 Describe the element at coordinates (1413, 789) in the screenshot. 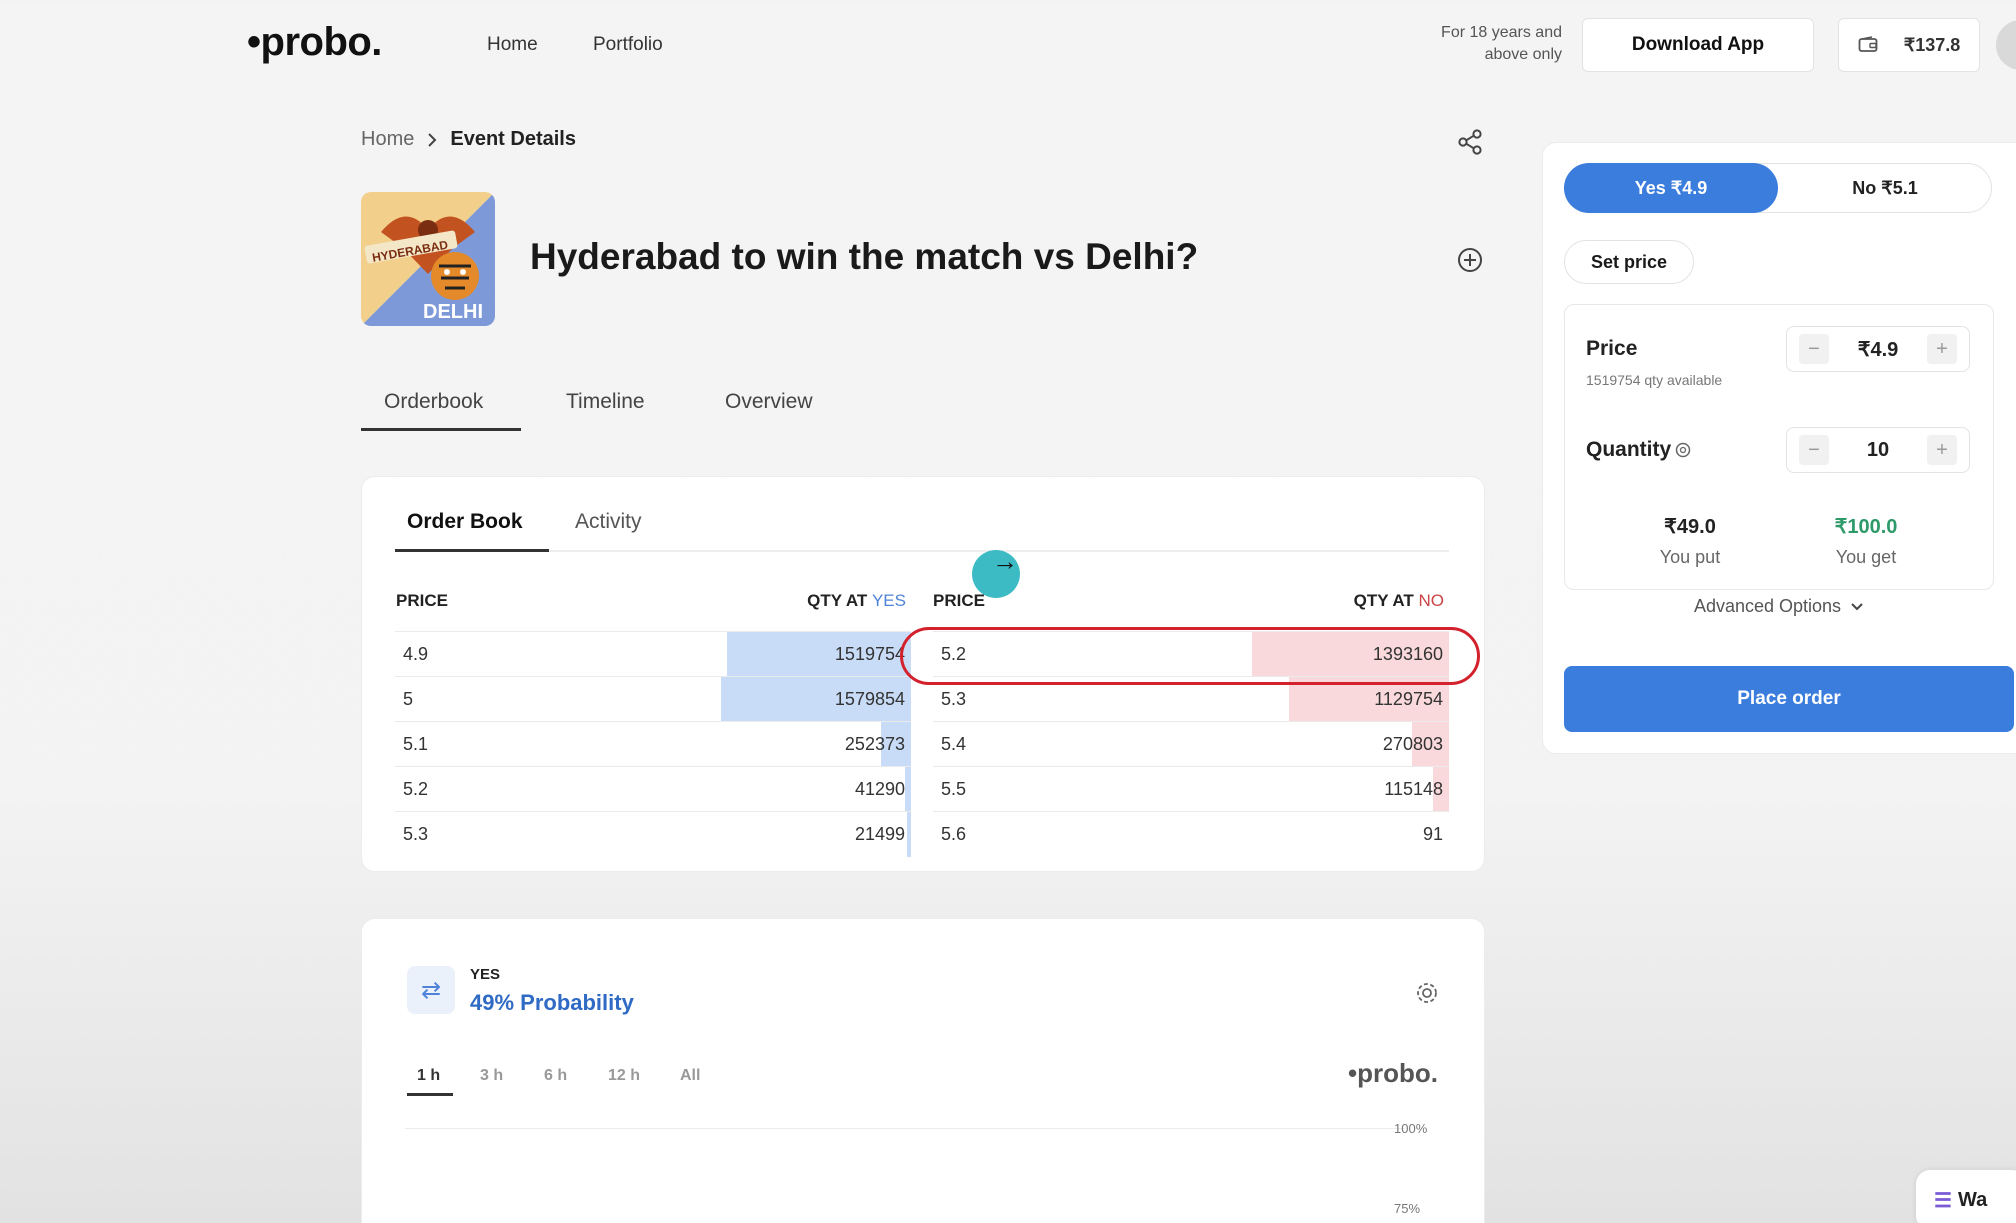

I see `no-qty-cell: 115148` at that location.